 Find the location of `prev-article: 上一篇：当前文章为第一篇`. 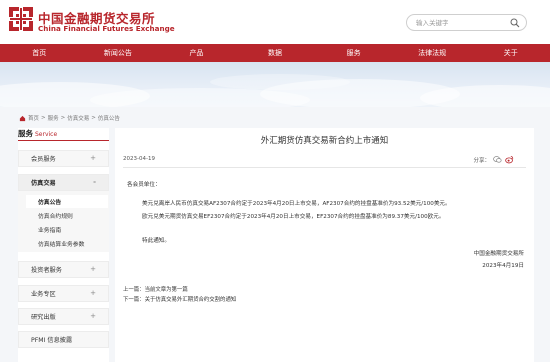

prev-article: 上一篇：当前文章为第一篇 is located at coordinates (155, 289).